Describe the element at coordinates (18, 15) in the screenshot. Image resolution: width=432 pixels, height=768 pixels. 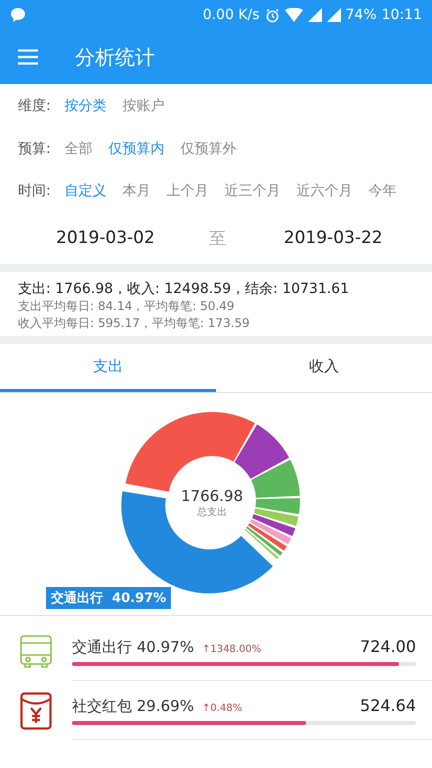
I see `chat-bubble-icon` at that location.